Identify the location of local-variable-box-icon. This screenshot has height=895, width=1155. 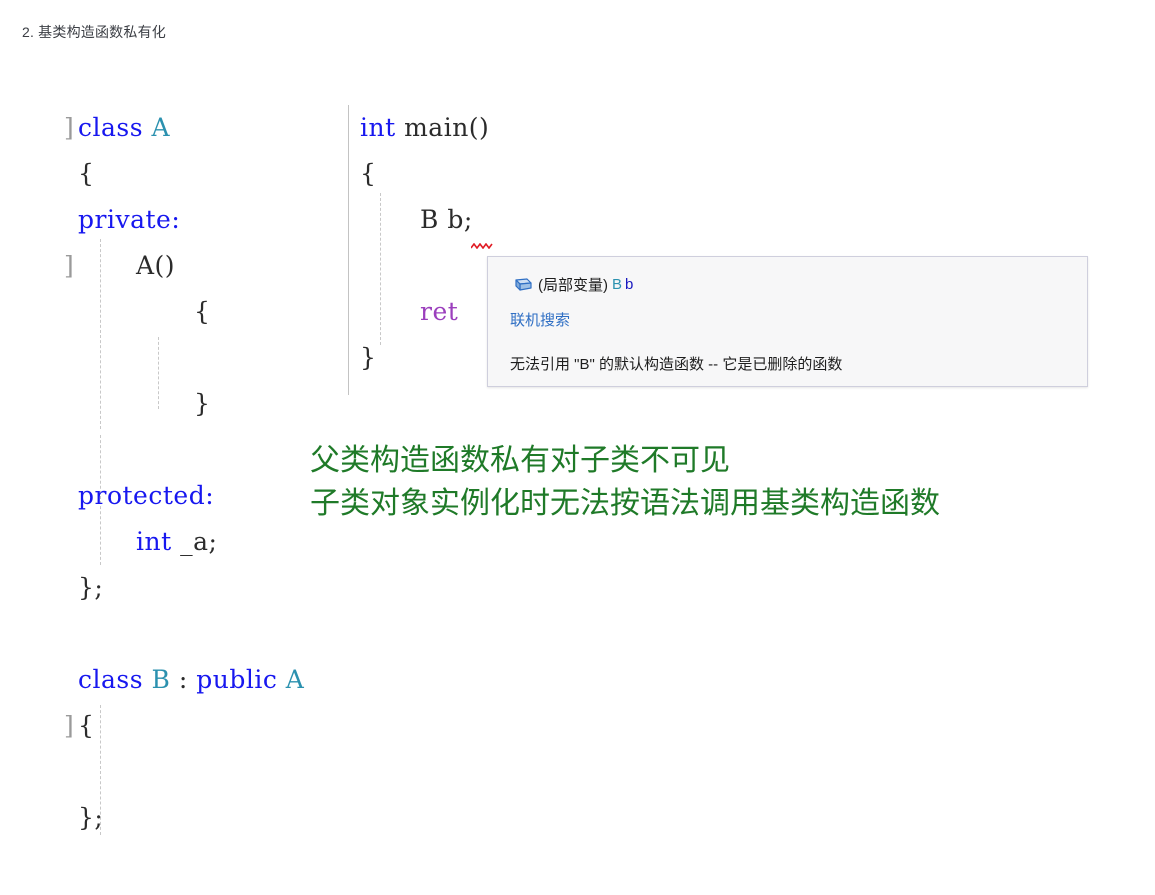
(521, 285).